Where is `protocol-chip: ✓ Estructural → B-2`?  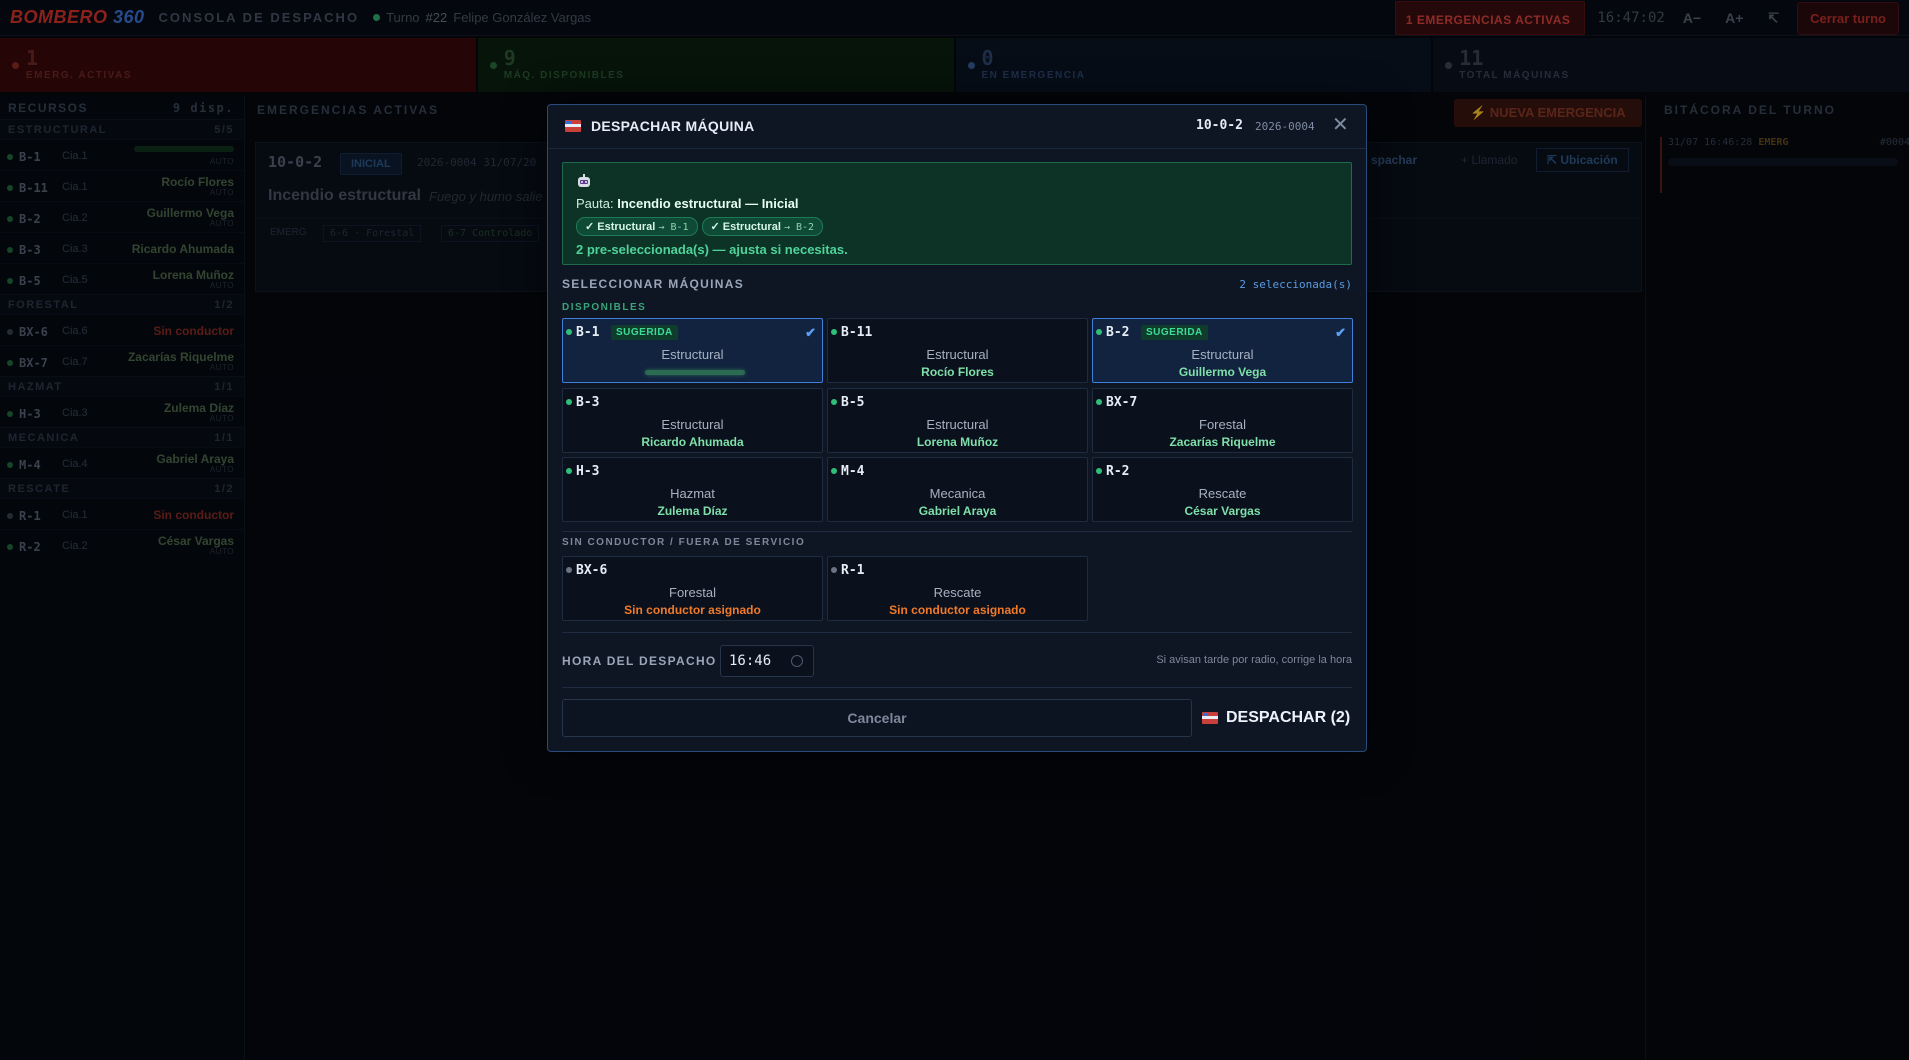
protocol-chip: ✓ Estructural → B-2 is located at coordinates (762, 226).